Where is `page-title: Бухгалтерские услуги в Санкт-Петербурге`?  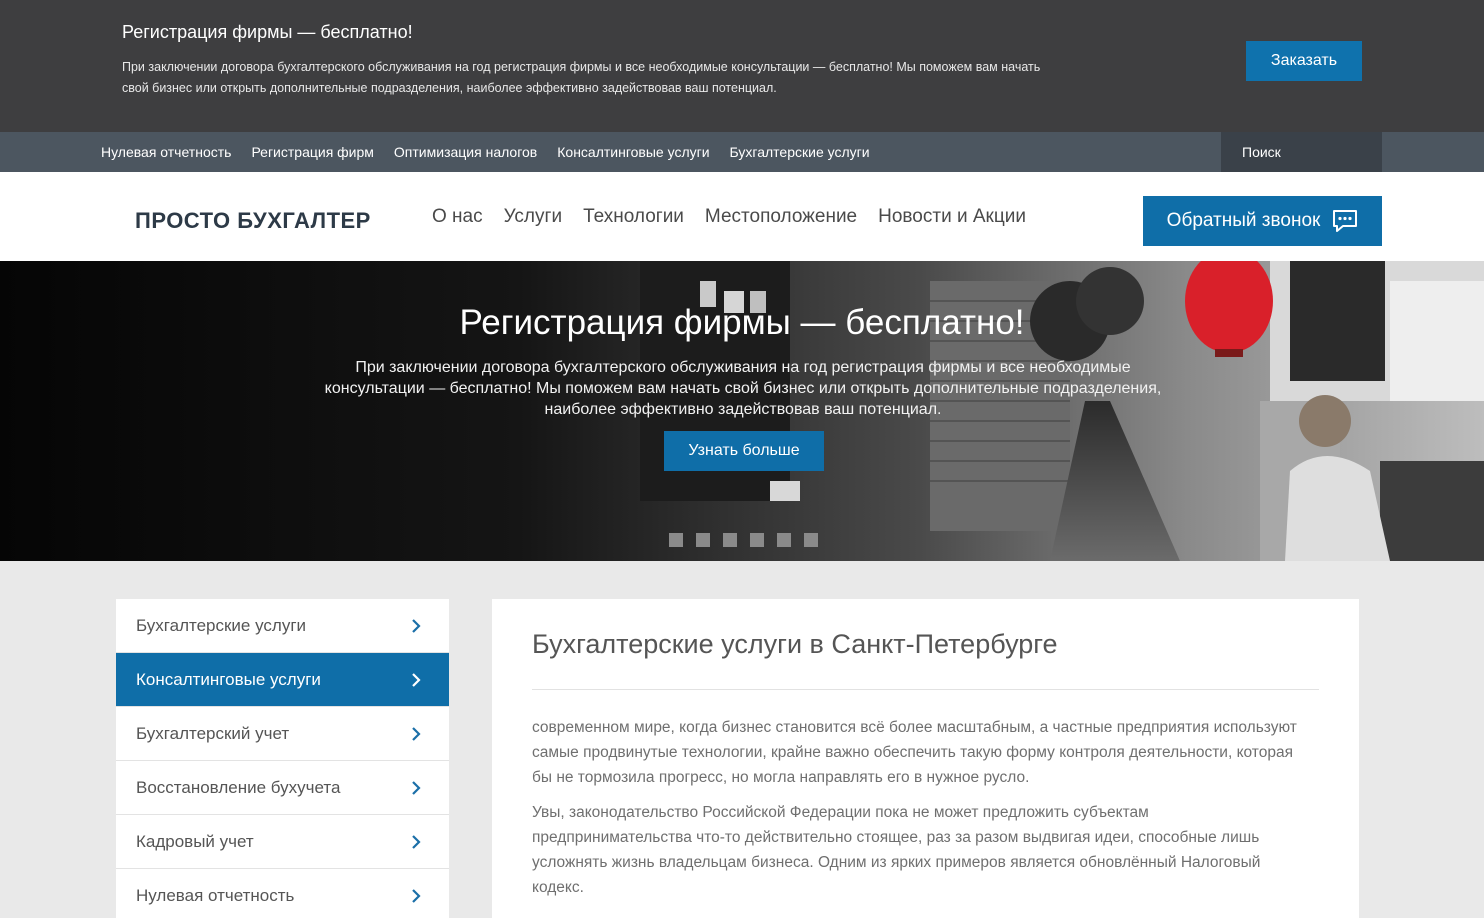 page-title: Бухгалтерские услуги в Санкт-Петербурге is located at coordinates (795, 644).